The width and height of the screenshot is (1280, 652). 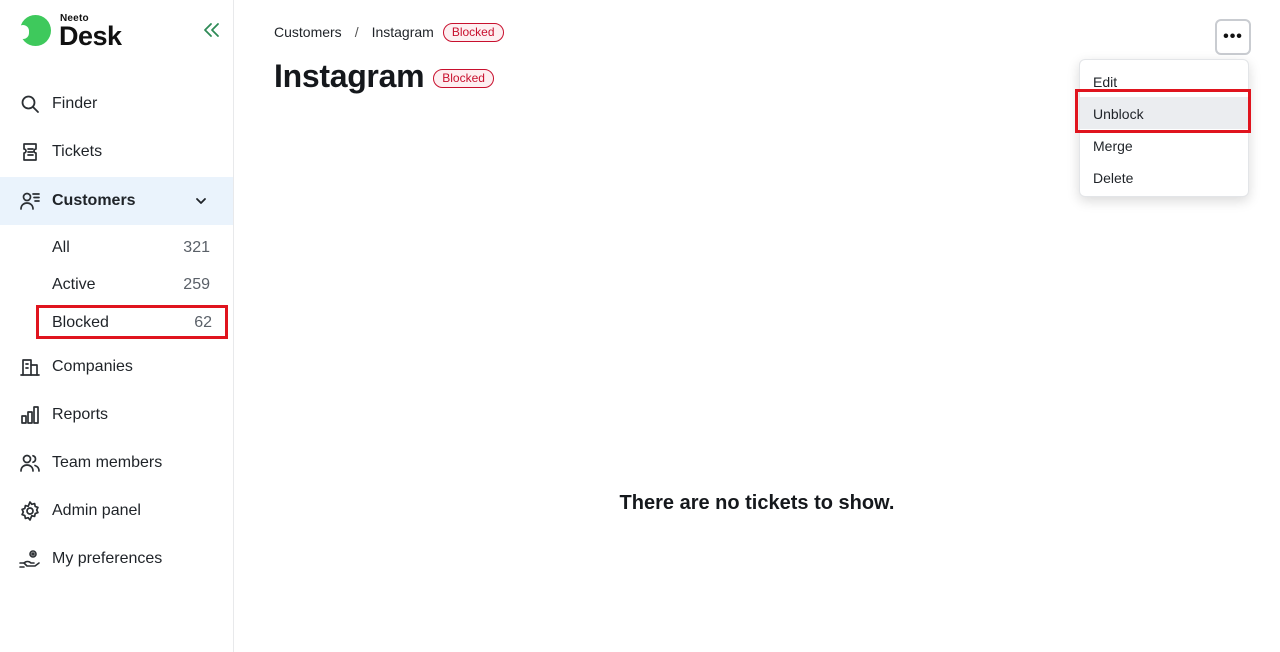 I want to click on sidebar-item-finder: Finder, so click(x=116, y=104).